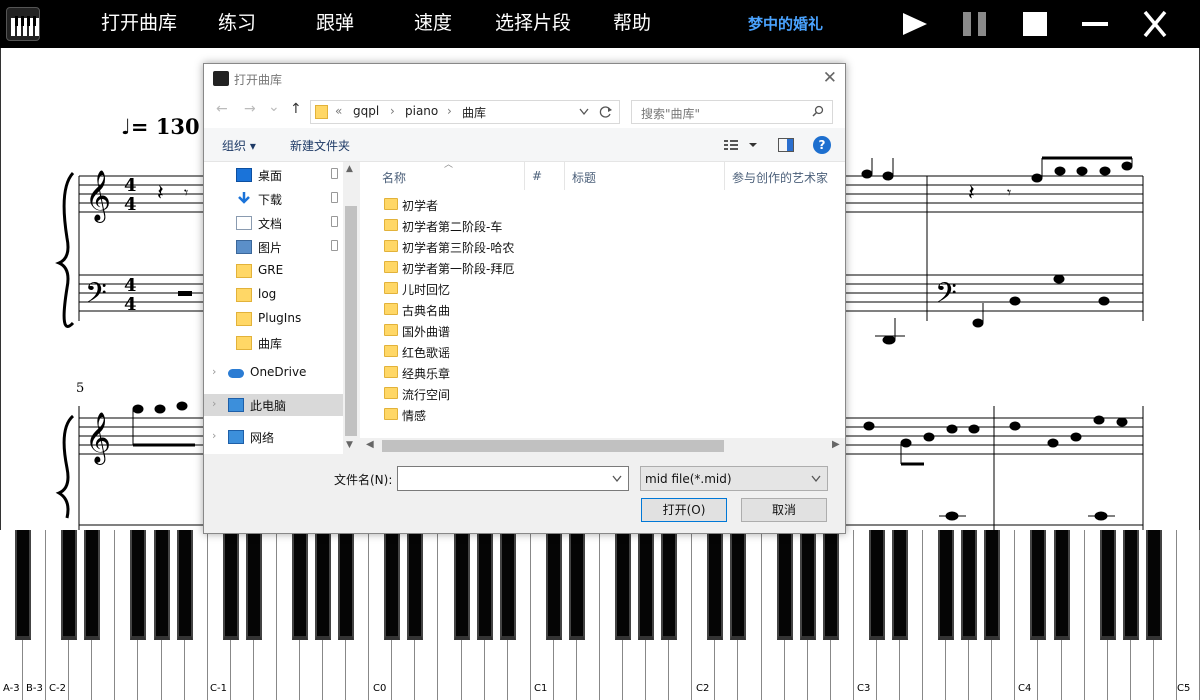 The width and height of the screenshot is (1200, 700). I want to click on address-bar: « gqpl › piano › 曲库, so click(465, 112).